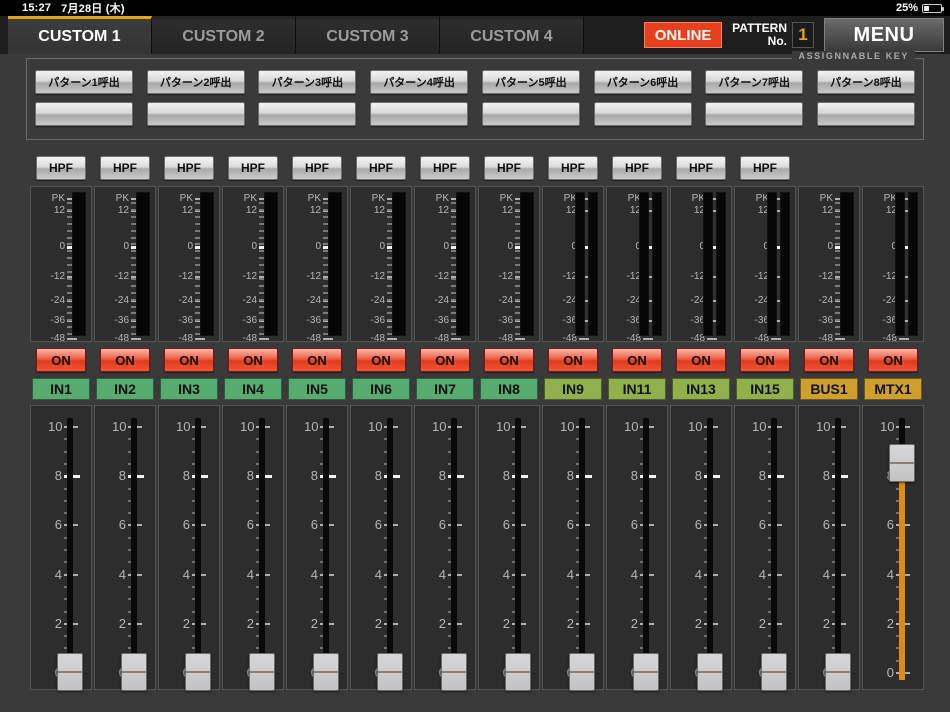  What do you see at coordinates (61, 389) in the screenshot?
I see `channel-name-badge: IN1` at bounding box center [61, 389].